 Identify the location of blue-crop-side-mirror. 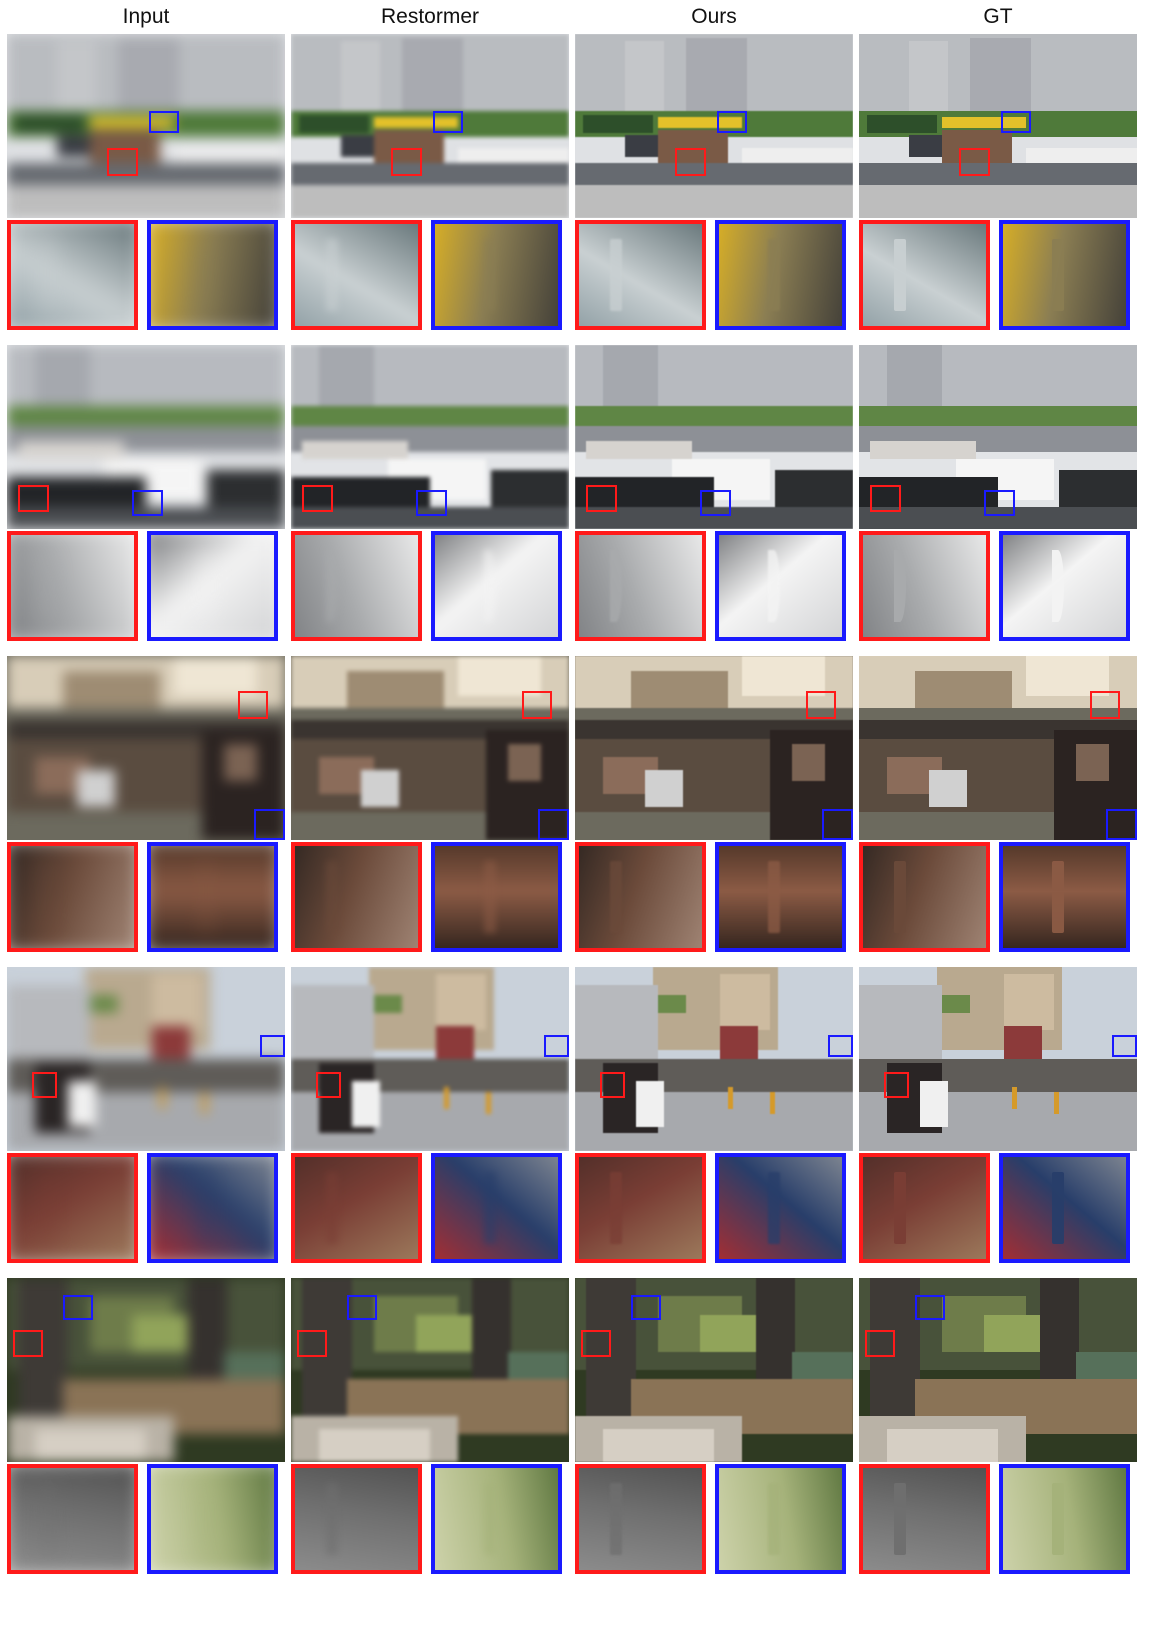
(496, 586).